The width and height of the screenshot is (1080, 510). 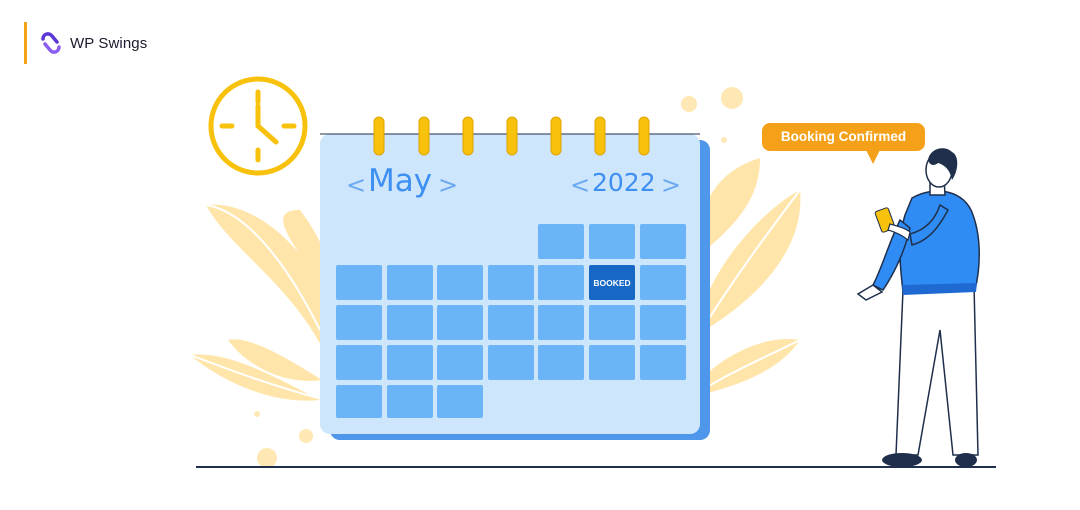 What do you see at coordinates (400, 181) in the screenshot?
I see `calendar-month: May` at bounding box center [400, 181].